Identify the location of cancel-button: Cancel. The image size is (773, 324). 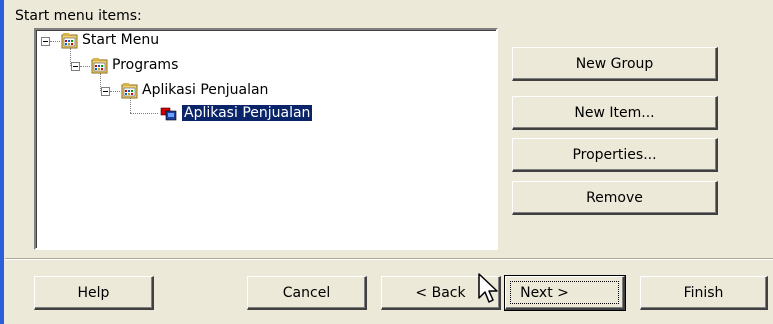
(307, 293).